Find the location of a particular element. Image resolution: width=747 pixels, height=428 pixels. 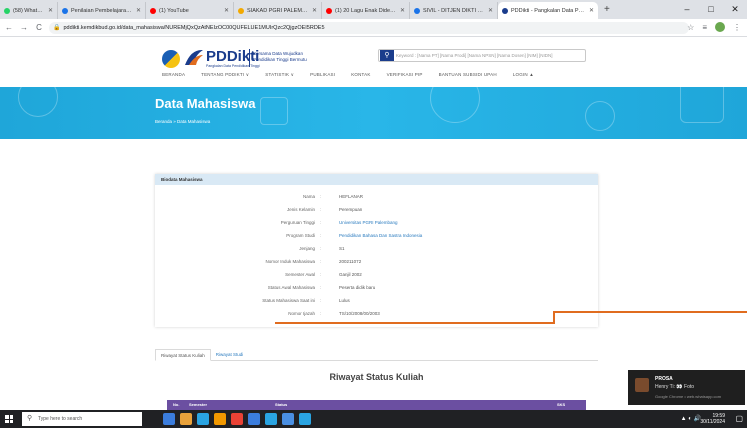

biodata-value: S1 is located at coordinates (342, 248).